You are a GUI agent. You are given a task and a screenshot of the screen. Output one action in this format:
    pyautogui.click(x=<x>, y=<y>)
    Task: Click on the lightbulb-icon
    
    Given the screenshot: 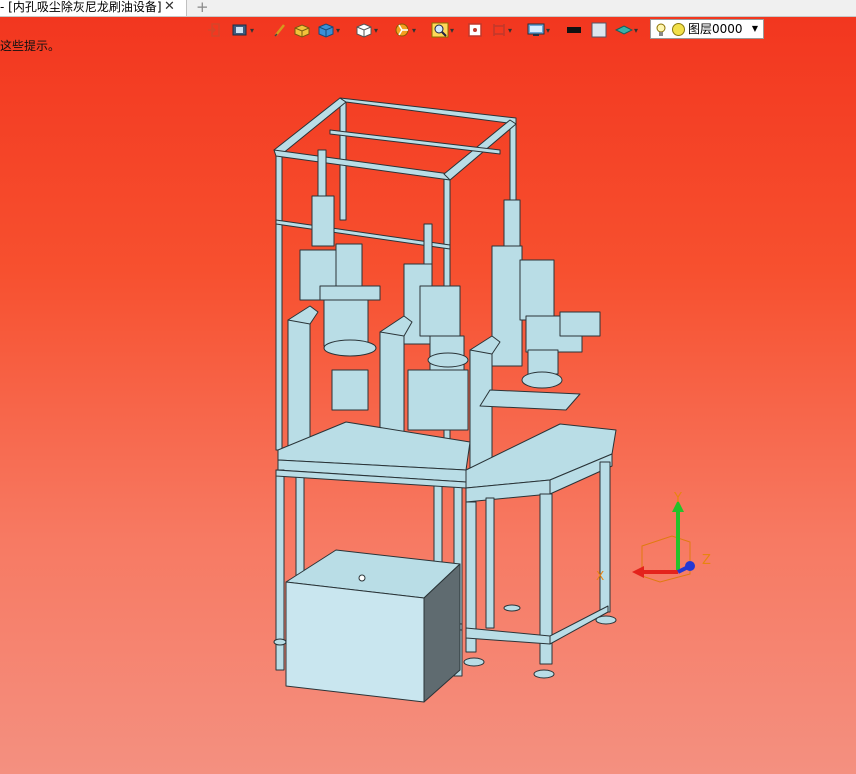 What is the action you would take?
    pyautogui.click(x=661, y=32)
    